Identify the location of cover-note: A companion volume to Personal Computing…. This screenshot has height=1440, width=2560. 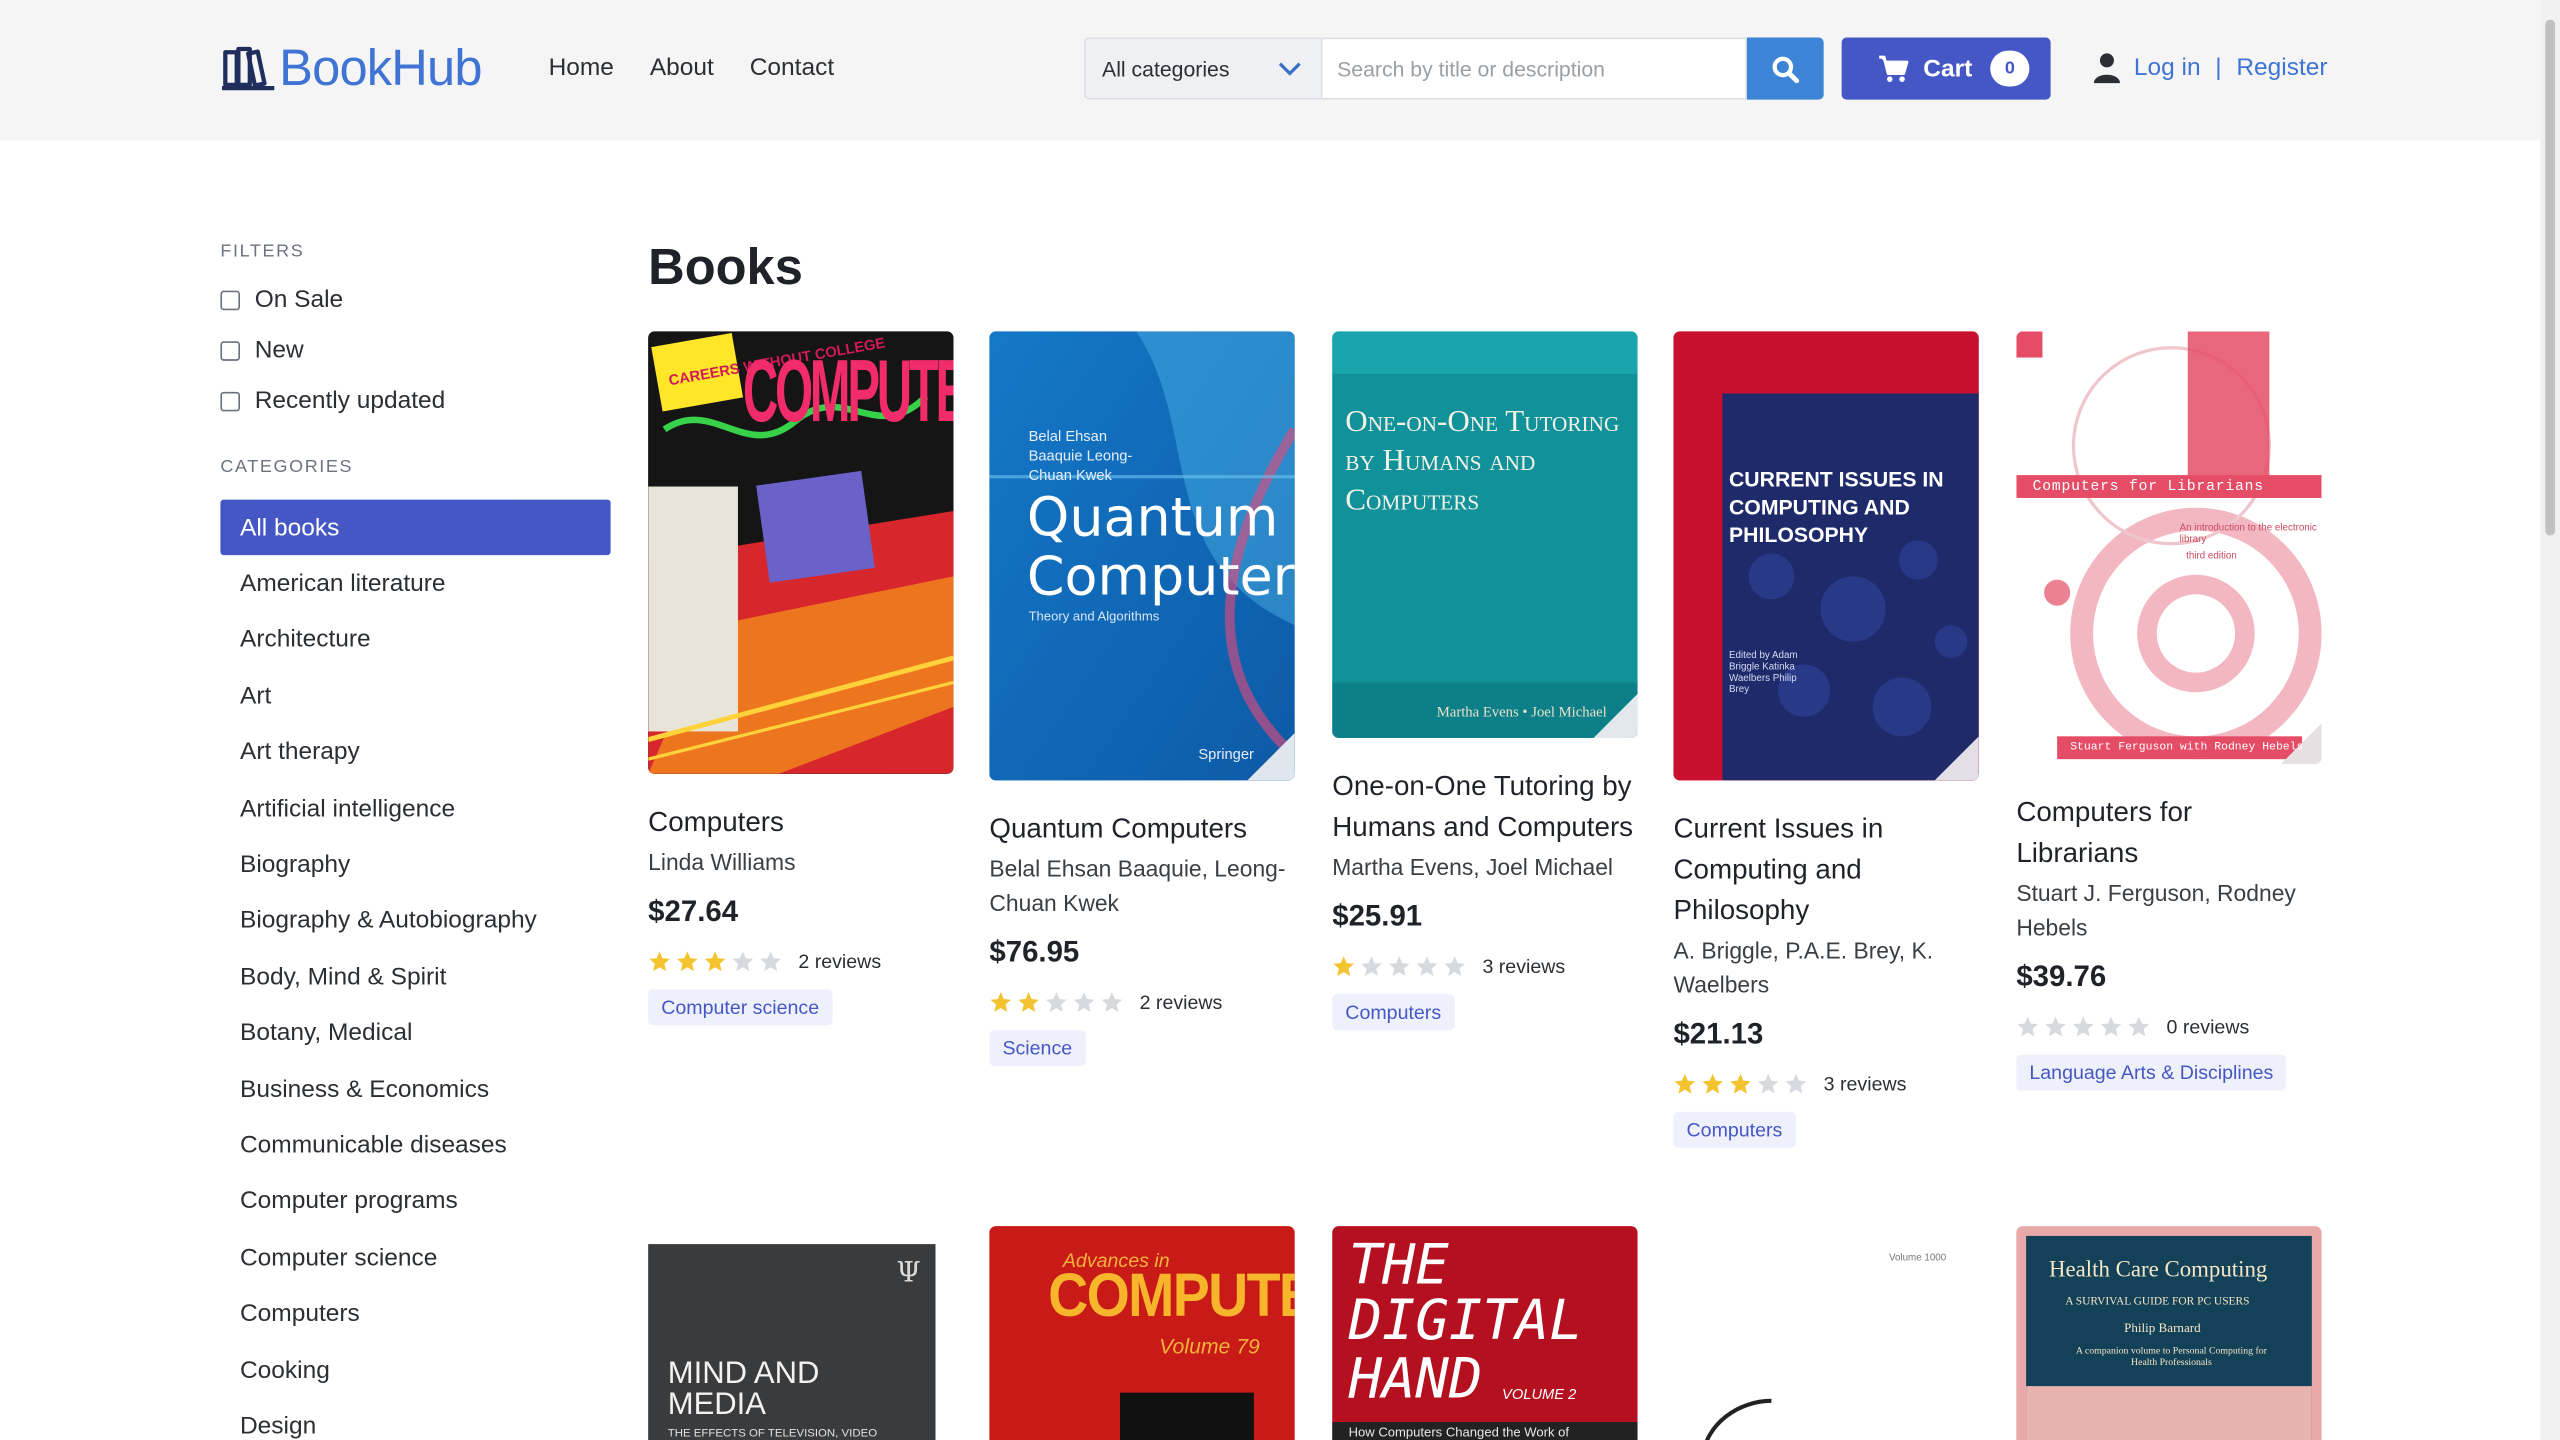
(2171, 1357).